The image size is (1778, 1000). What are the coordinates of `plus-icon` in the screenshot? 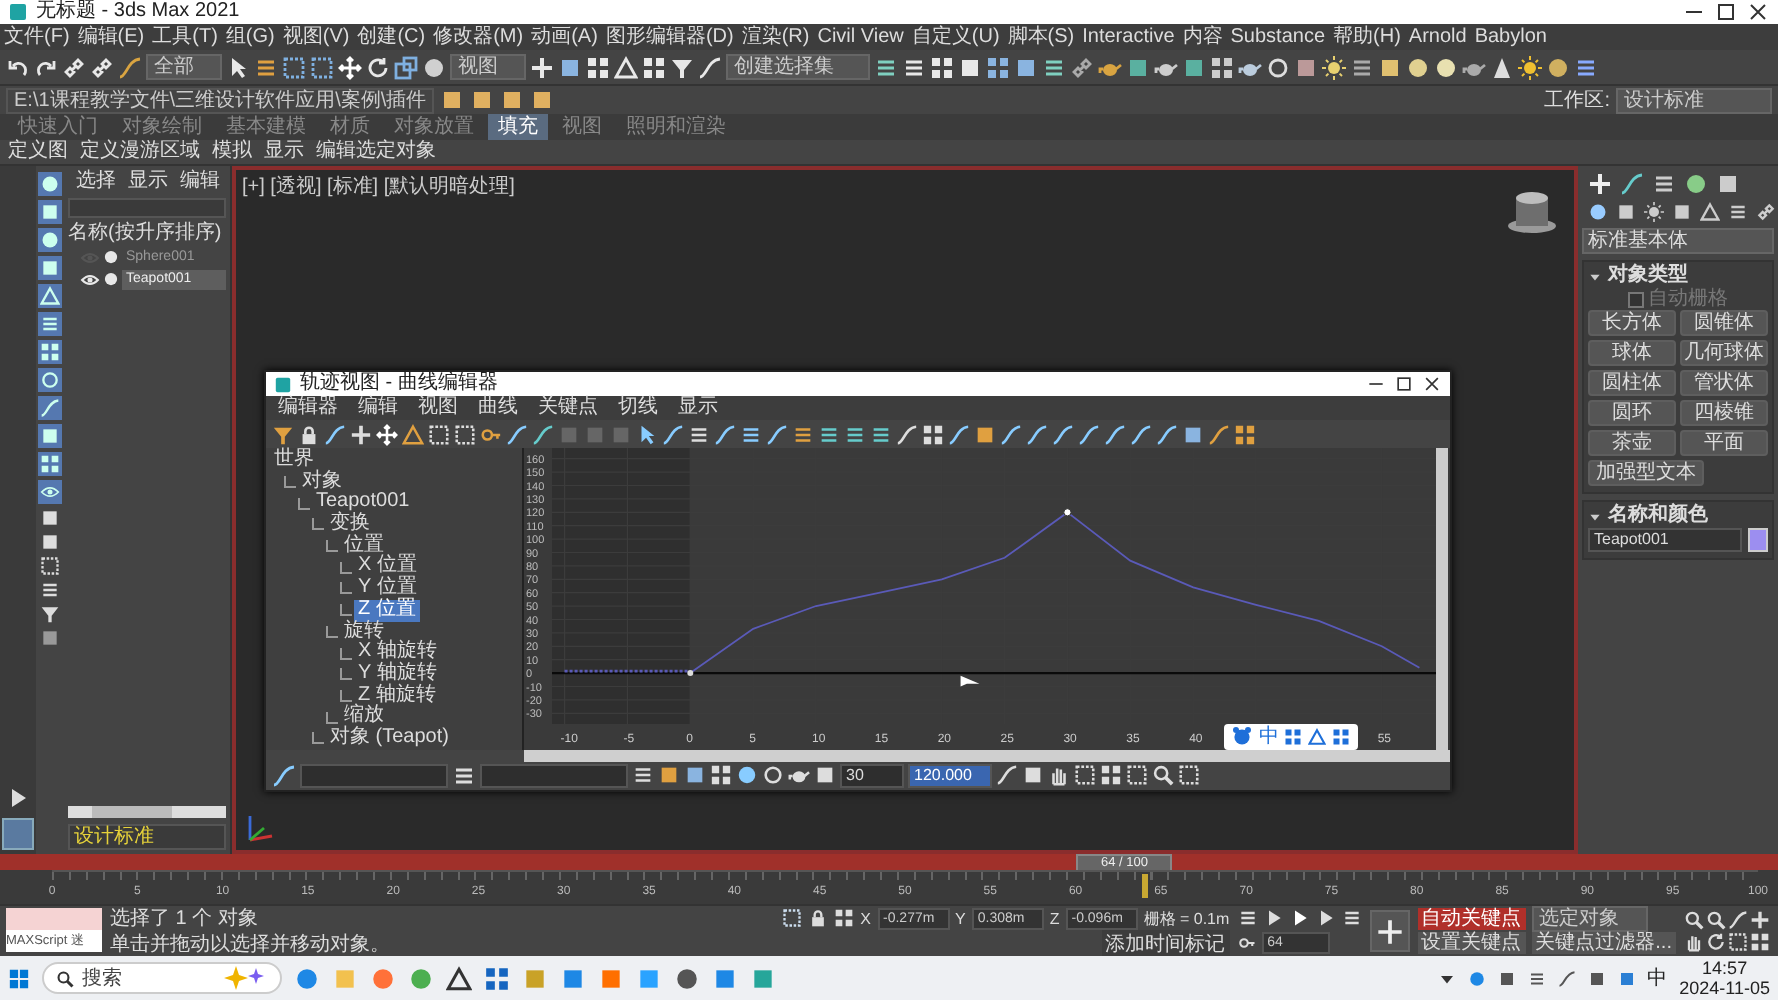 It's located at (542, 67).